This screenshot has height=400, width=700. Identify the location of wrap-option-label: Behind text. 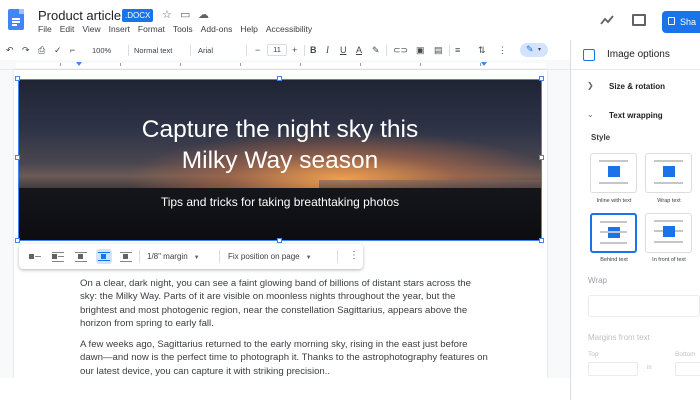
(614, 260).